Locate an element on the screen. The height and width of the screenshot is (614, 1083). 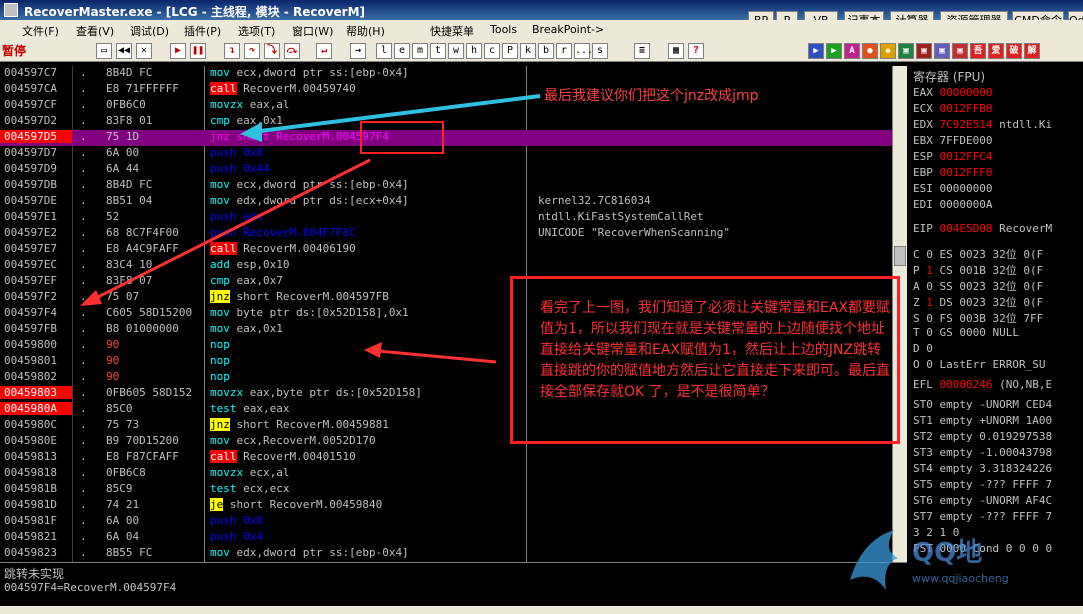
disasm-opcode: movzx is located at coordinates (227, 104).